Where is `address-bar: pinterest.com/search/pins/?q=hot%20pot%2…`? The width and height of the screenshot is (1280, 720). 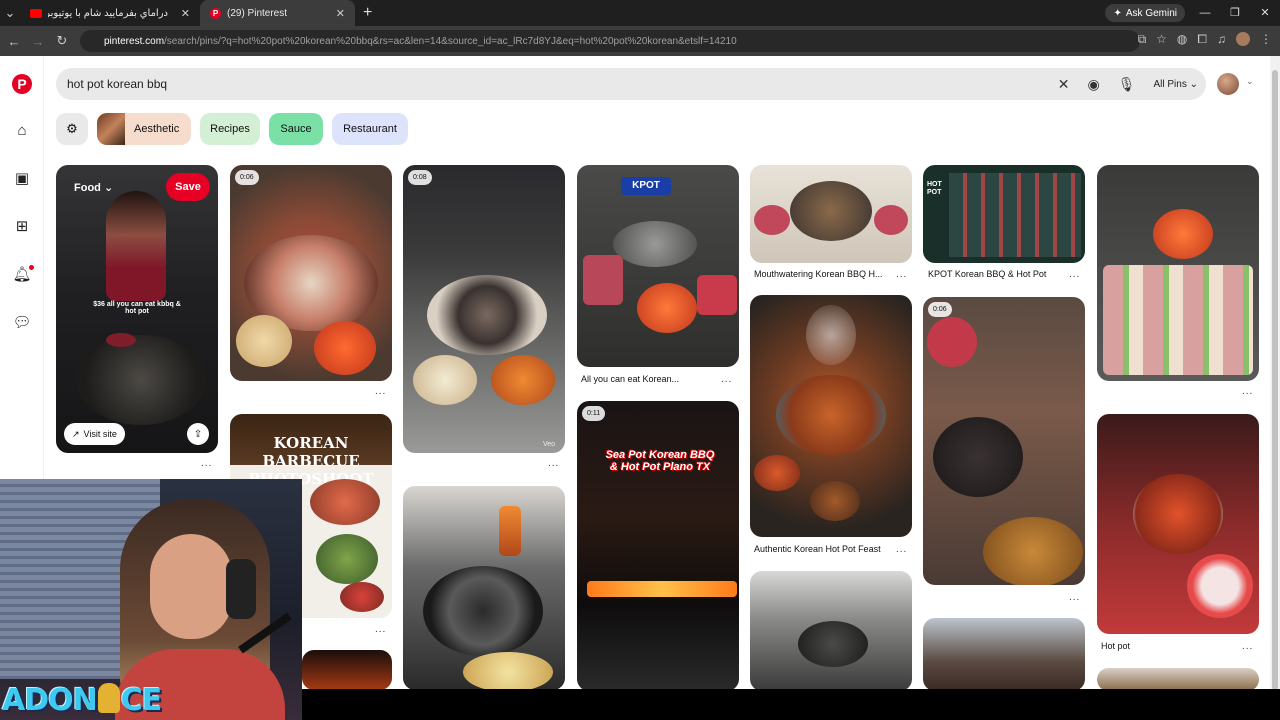 address-bar: pinterest.com/search/pins/?q=hot%20pot%2… is located at coordinates (610, 41).